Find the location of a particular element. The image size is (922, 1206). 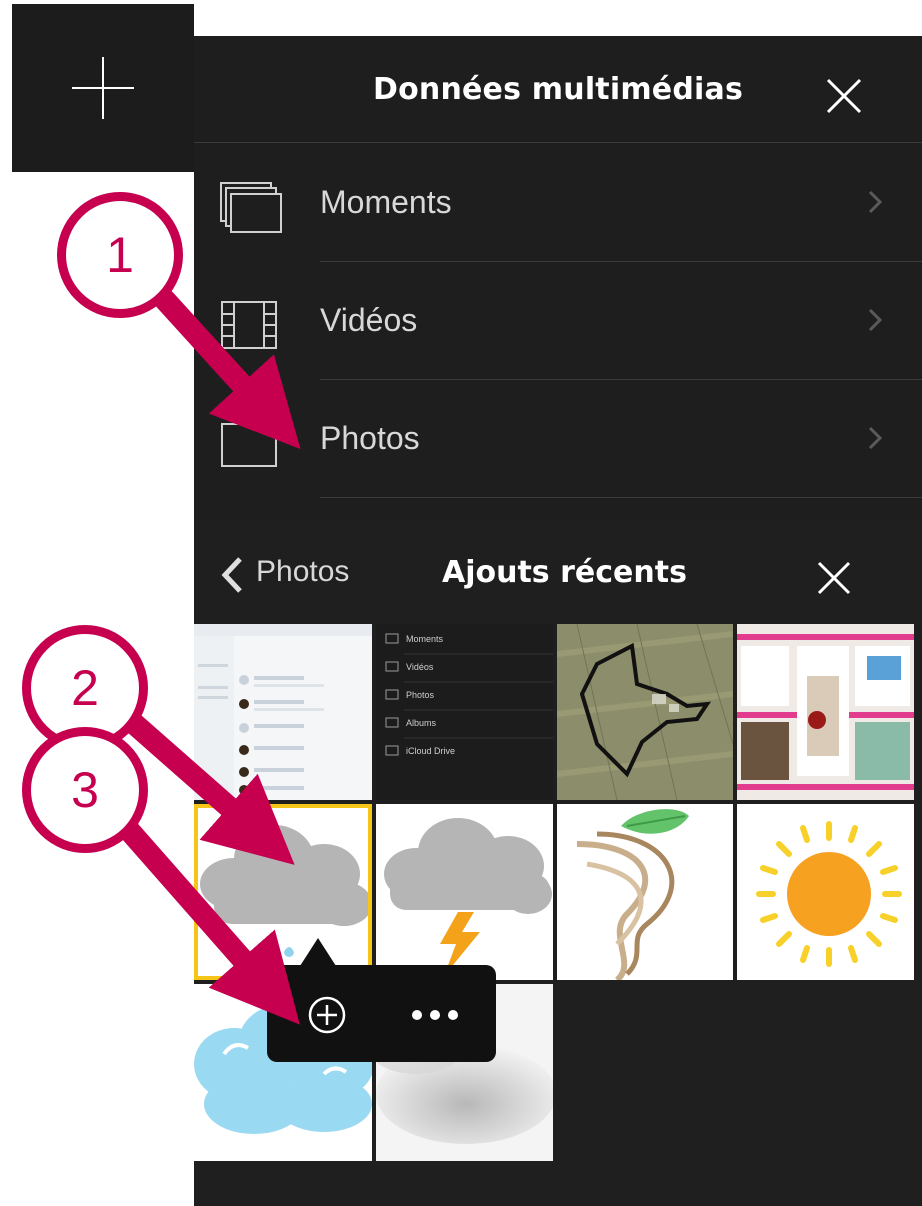

menu-item-label: Photos is located at coordinates (370, 438).